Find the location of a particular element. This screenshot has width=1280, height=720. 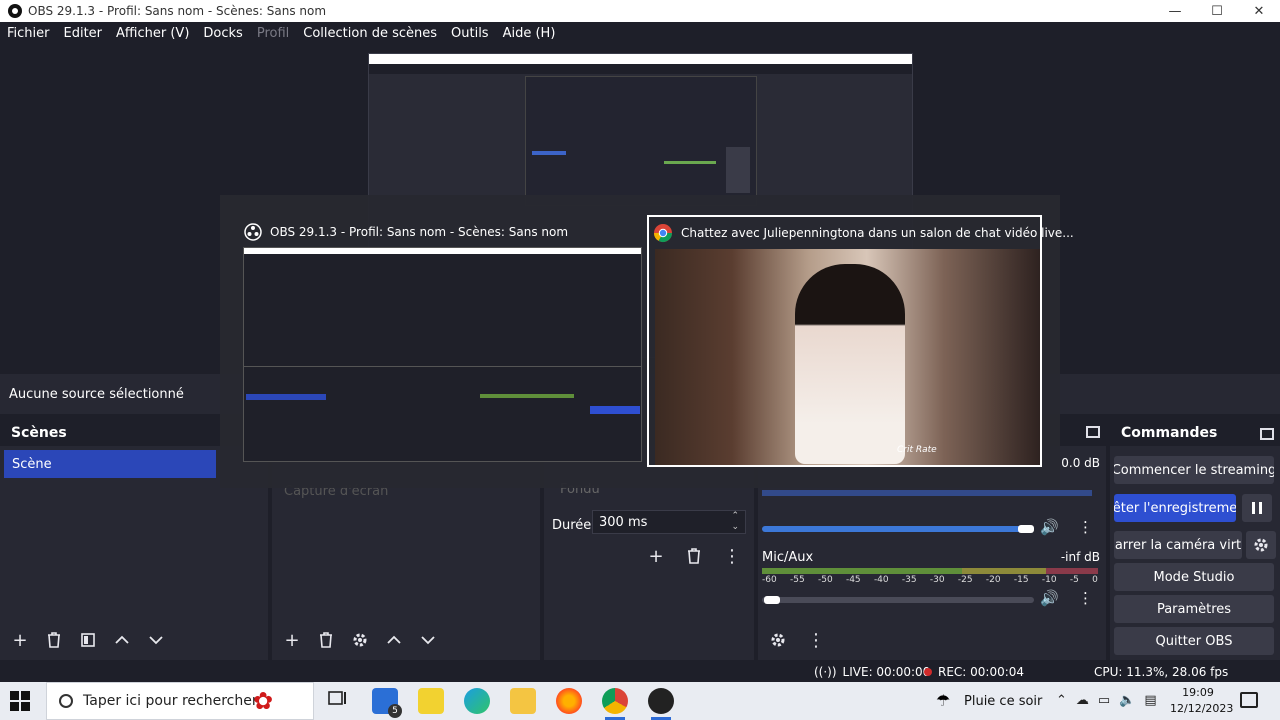

search-placeholder: Taper ici pour rechercher is located at coordinates (170, 701).